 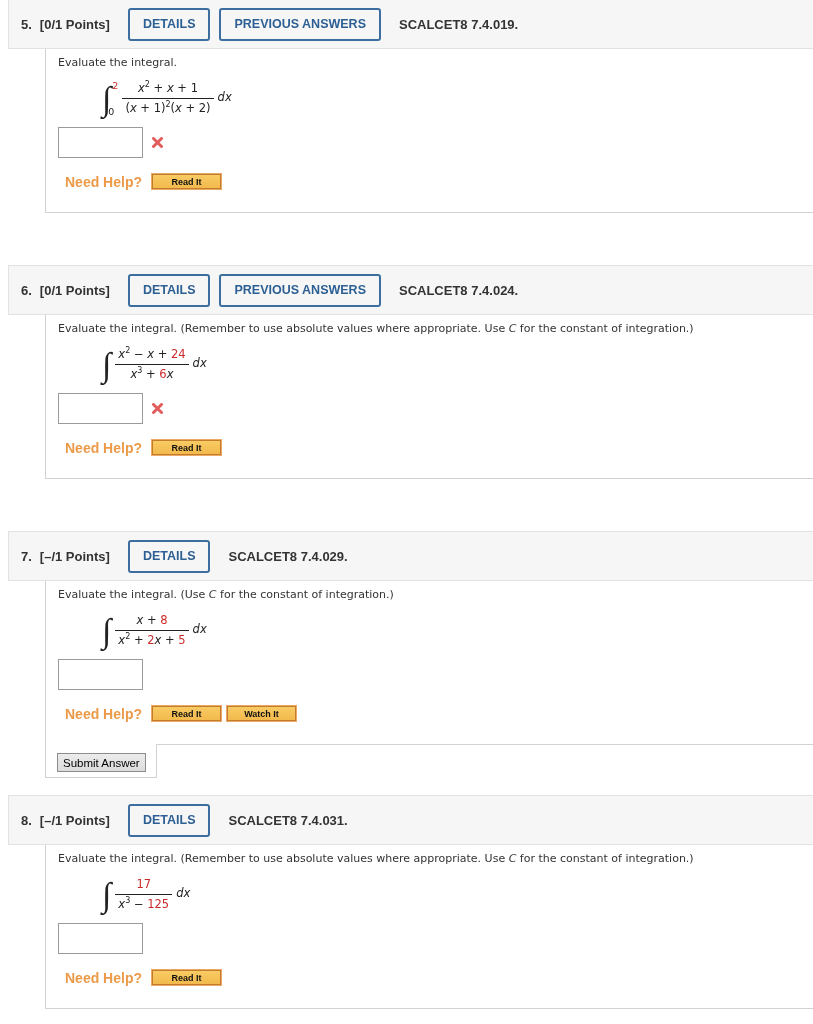 What do you see at coordinates (288, 820) in the screenshot?
I see `problem-code: SCALCET8 7.4.031.` at bounding box center [288, 820].